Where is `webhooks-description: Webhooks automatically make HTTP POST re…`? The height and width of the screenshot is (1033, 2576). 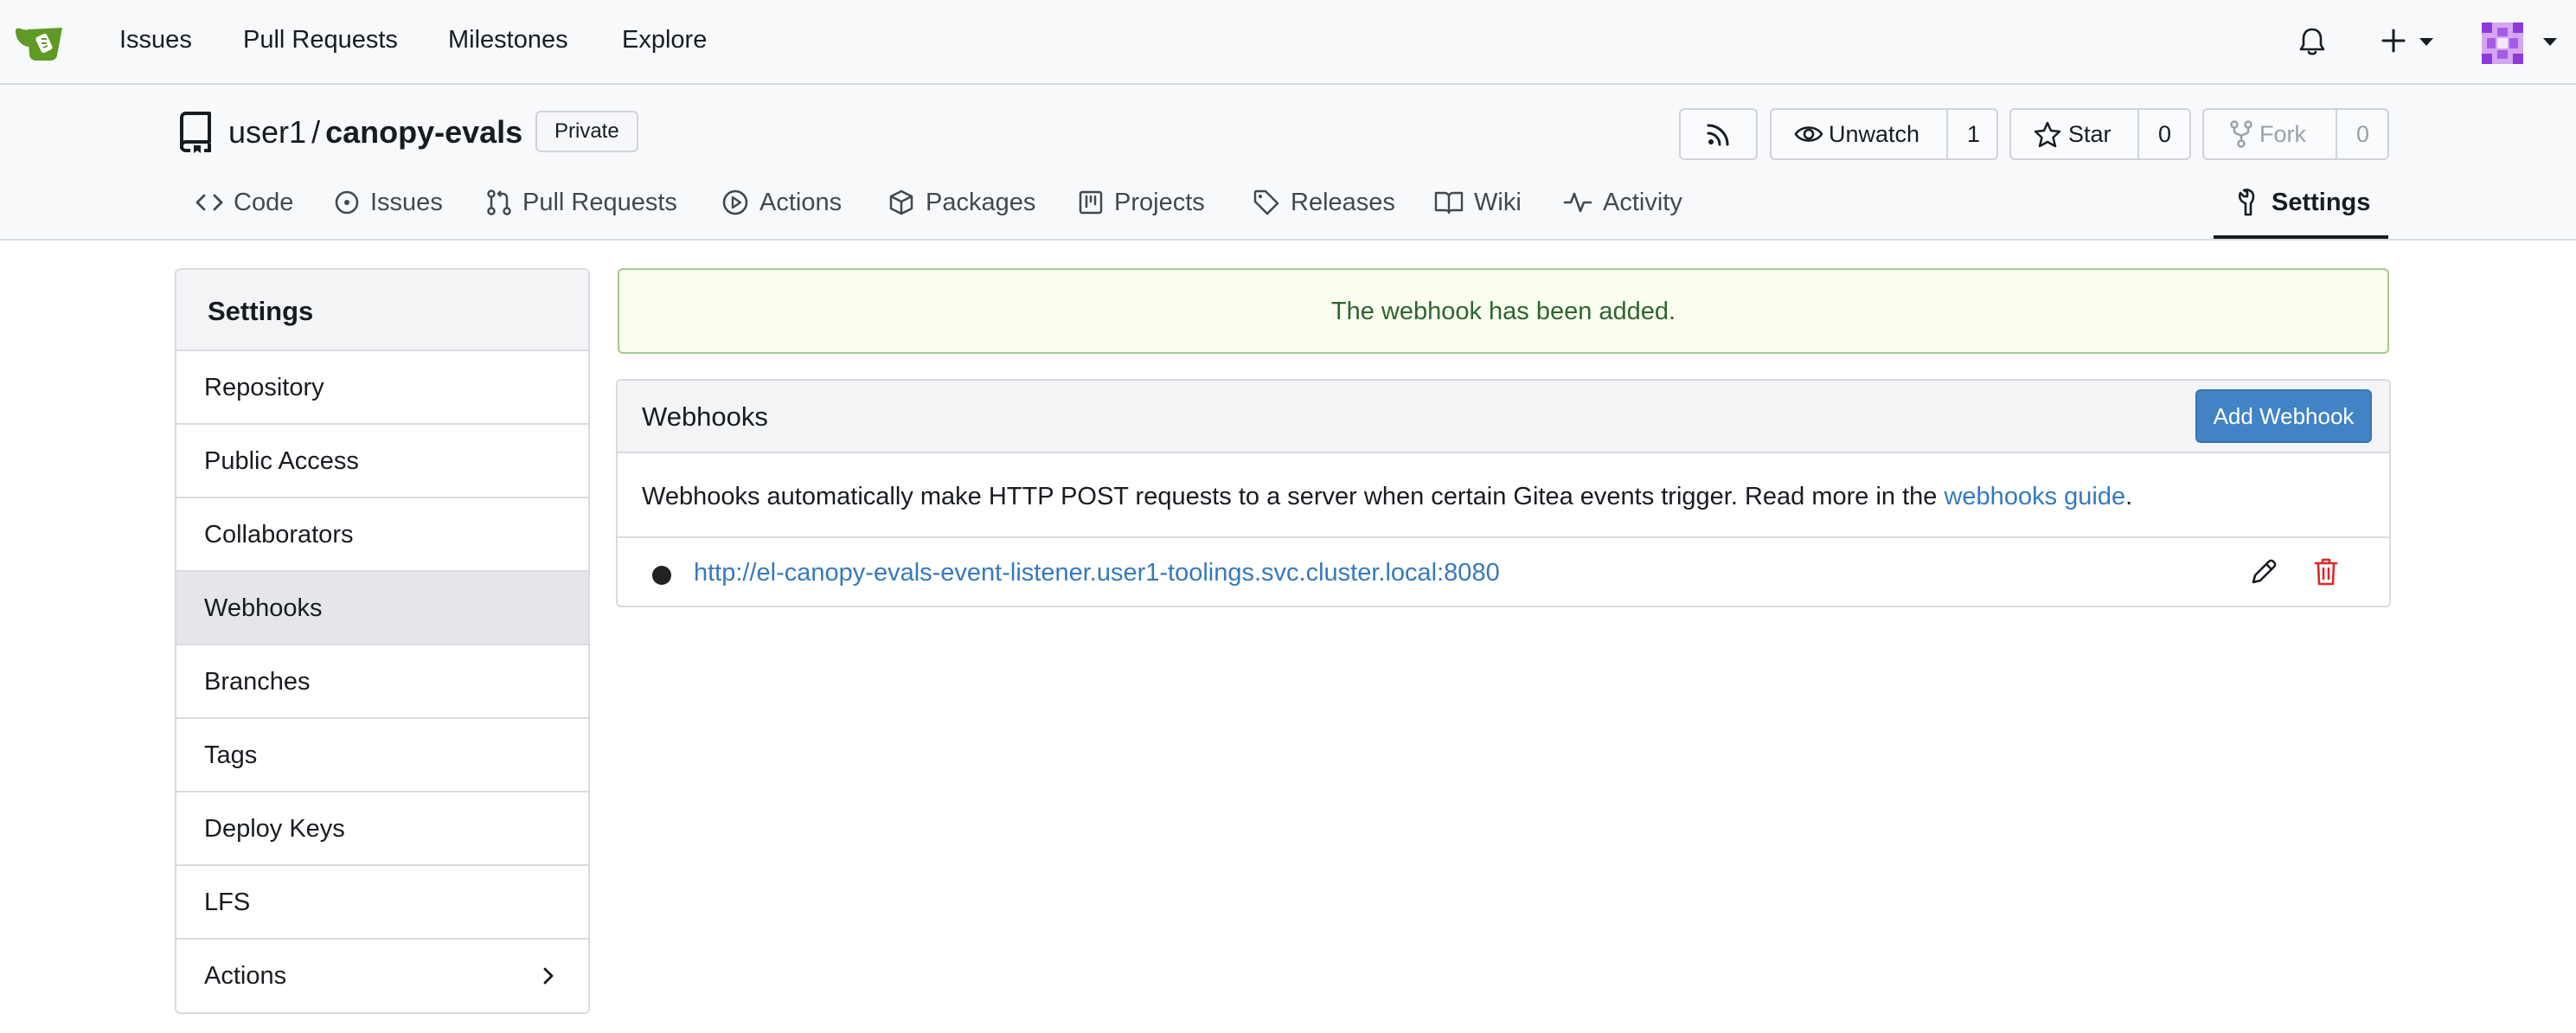 webhooks-description: Webhooks automatically make HTTP POST re… is located at coordinates (1387, 497).